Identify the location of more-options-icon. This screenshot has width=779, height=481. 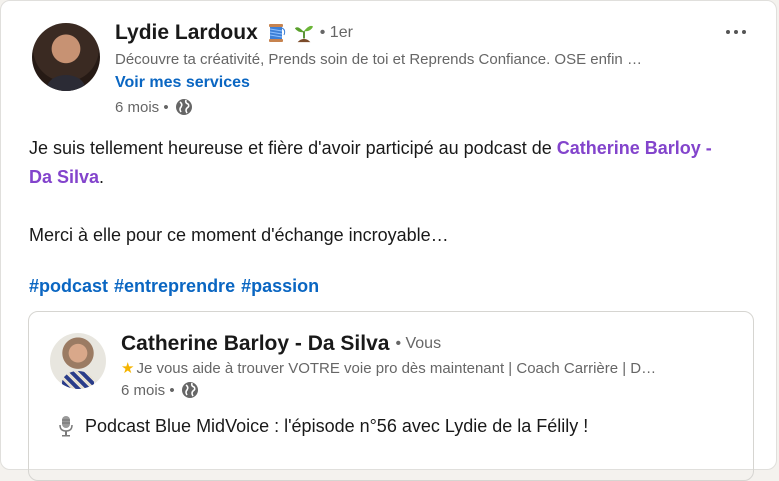
(736, 32).